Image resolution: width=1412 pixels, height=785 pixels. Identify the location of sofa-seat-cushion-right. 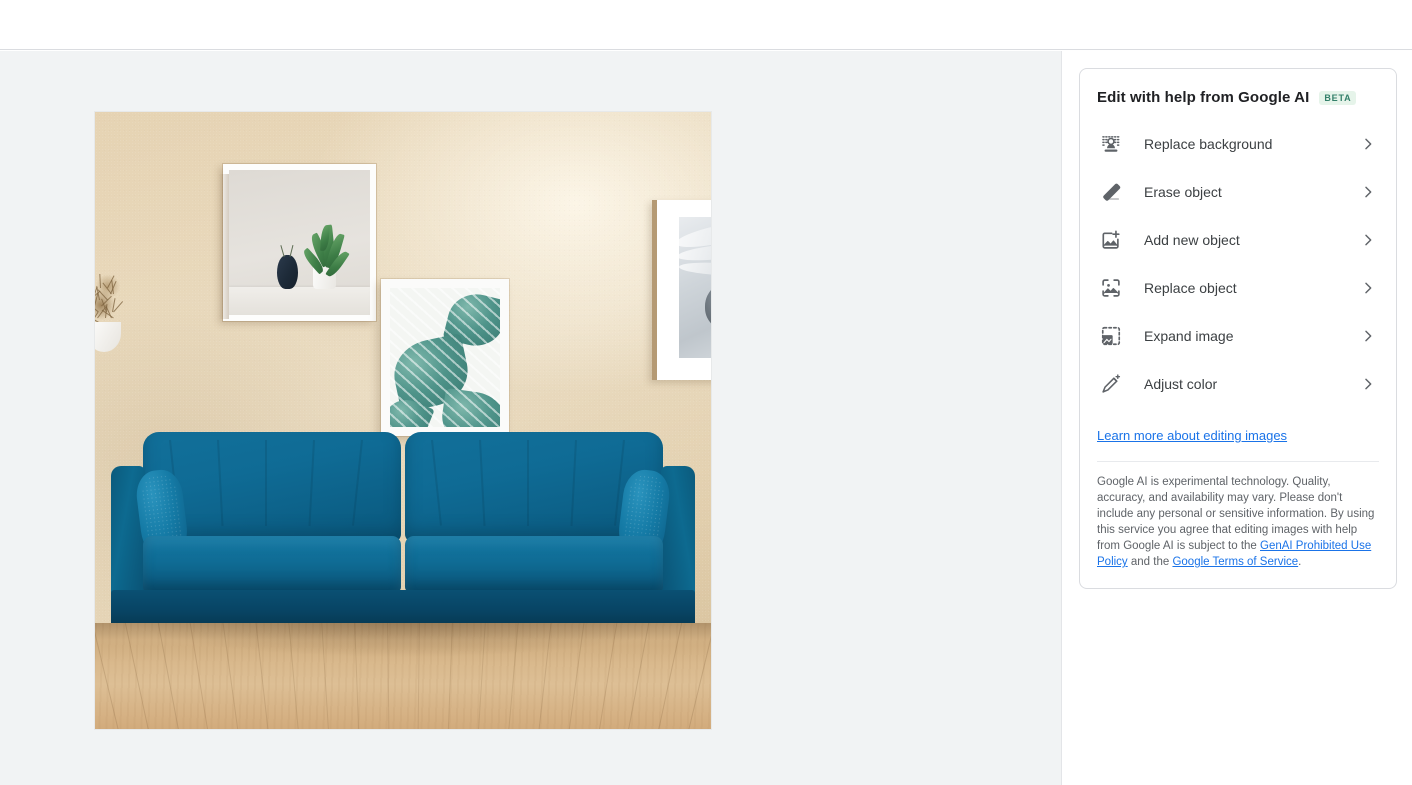
(534, 564).